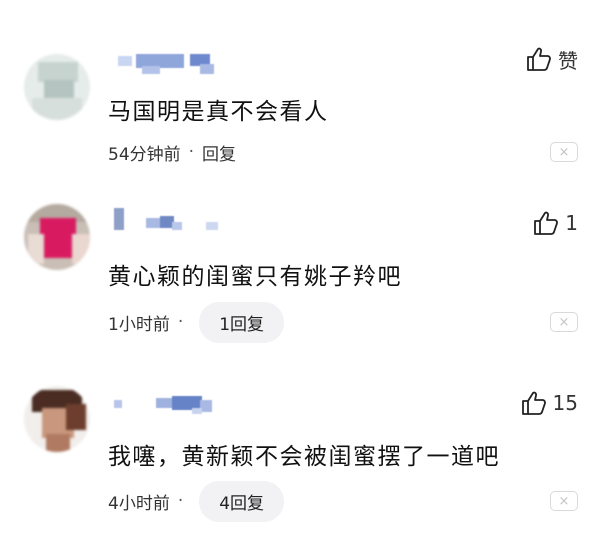 The width and height of the screenshot is (600, 544). What do you see at coordinates (139, 503) in the screenshot?
I see `timestamp: 4小时前` at bounding box center [139, 503].